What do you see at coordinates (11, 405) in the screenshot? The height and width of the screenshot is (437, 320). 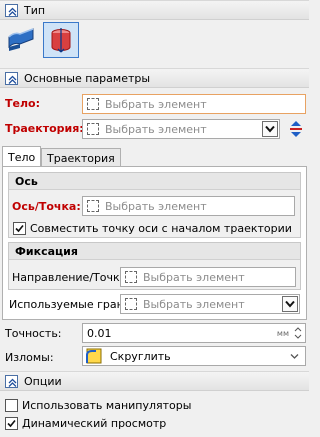 I see `use-manipulators-checkbox` at bounding box center [11, 405].